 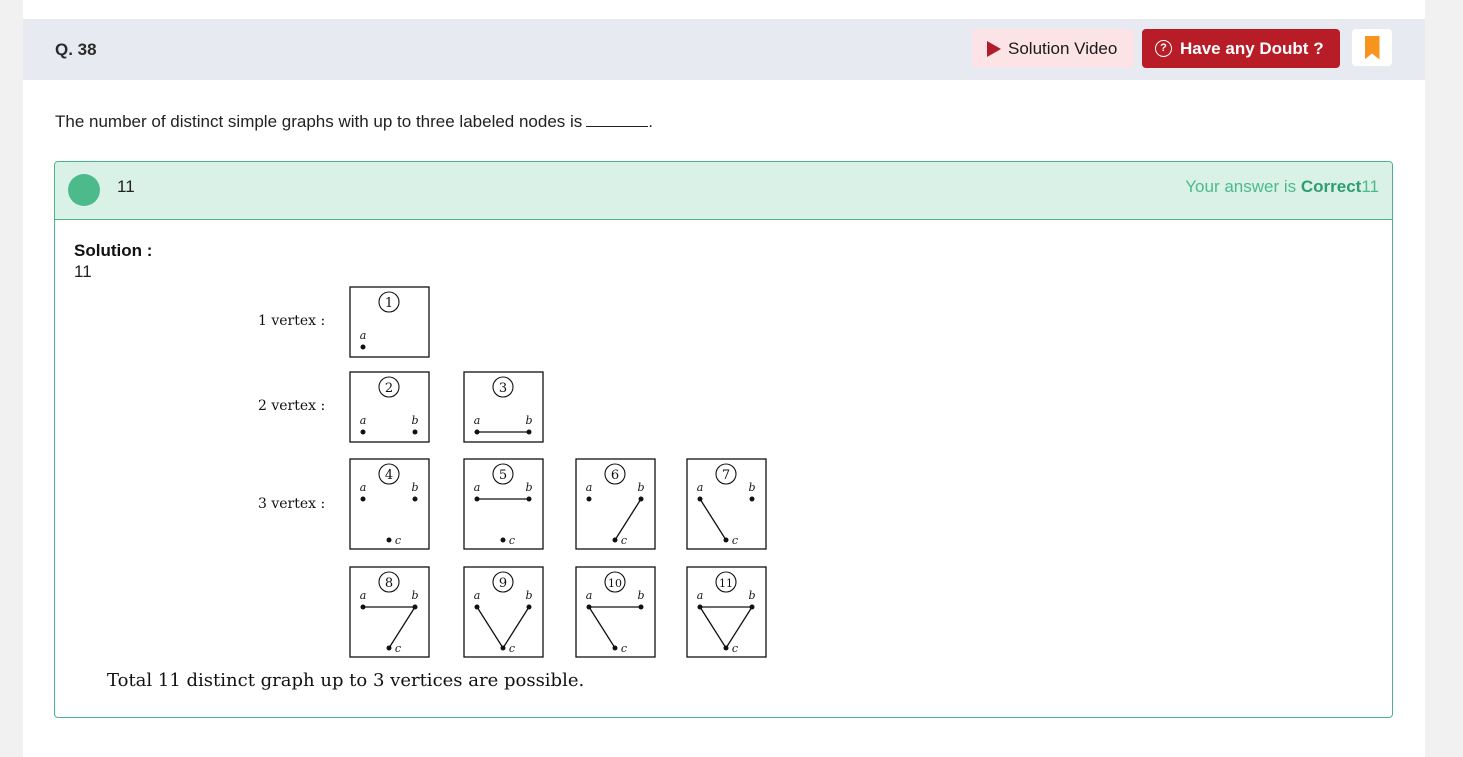 I want to click on have-doubt-button: ? Have any Doubt ?, so click(x=1241, y=48).